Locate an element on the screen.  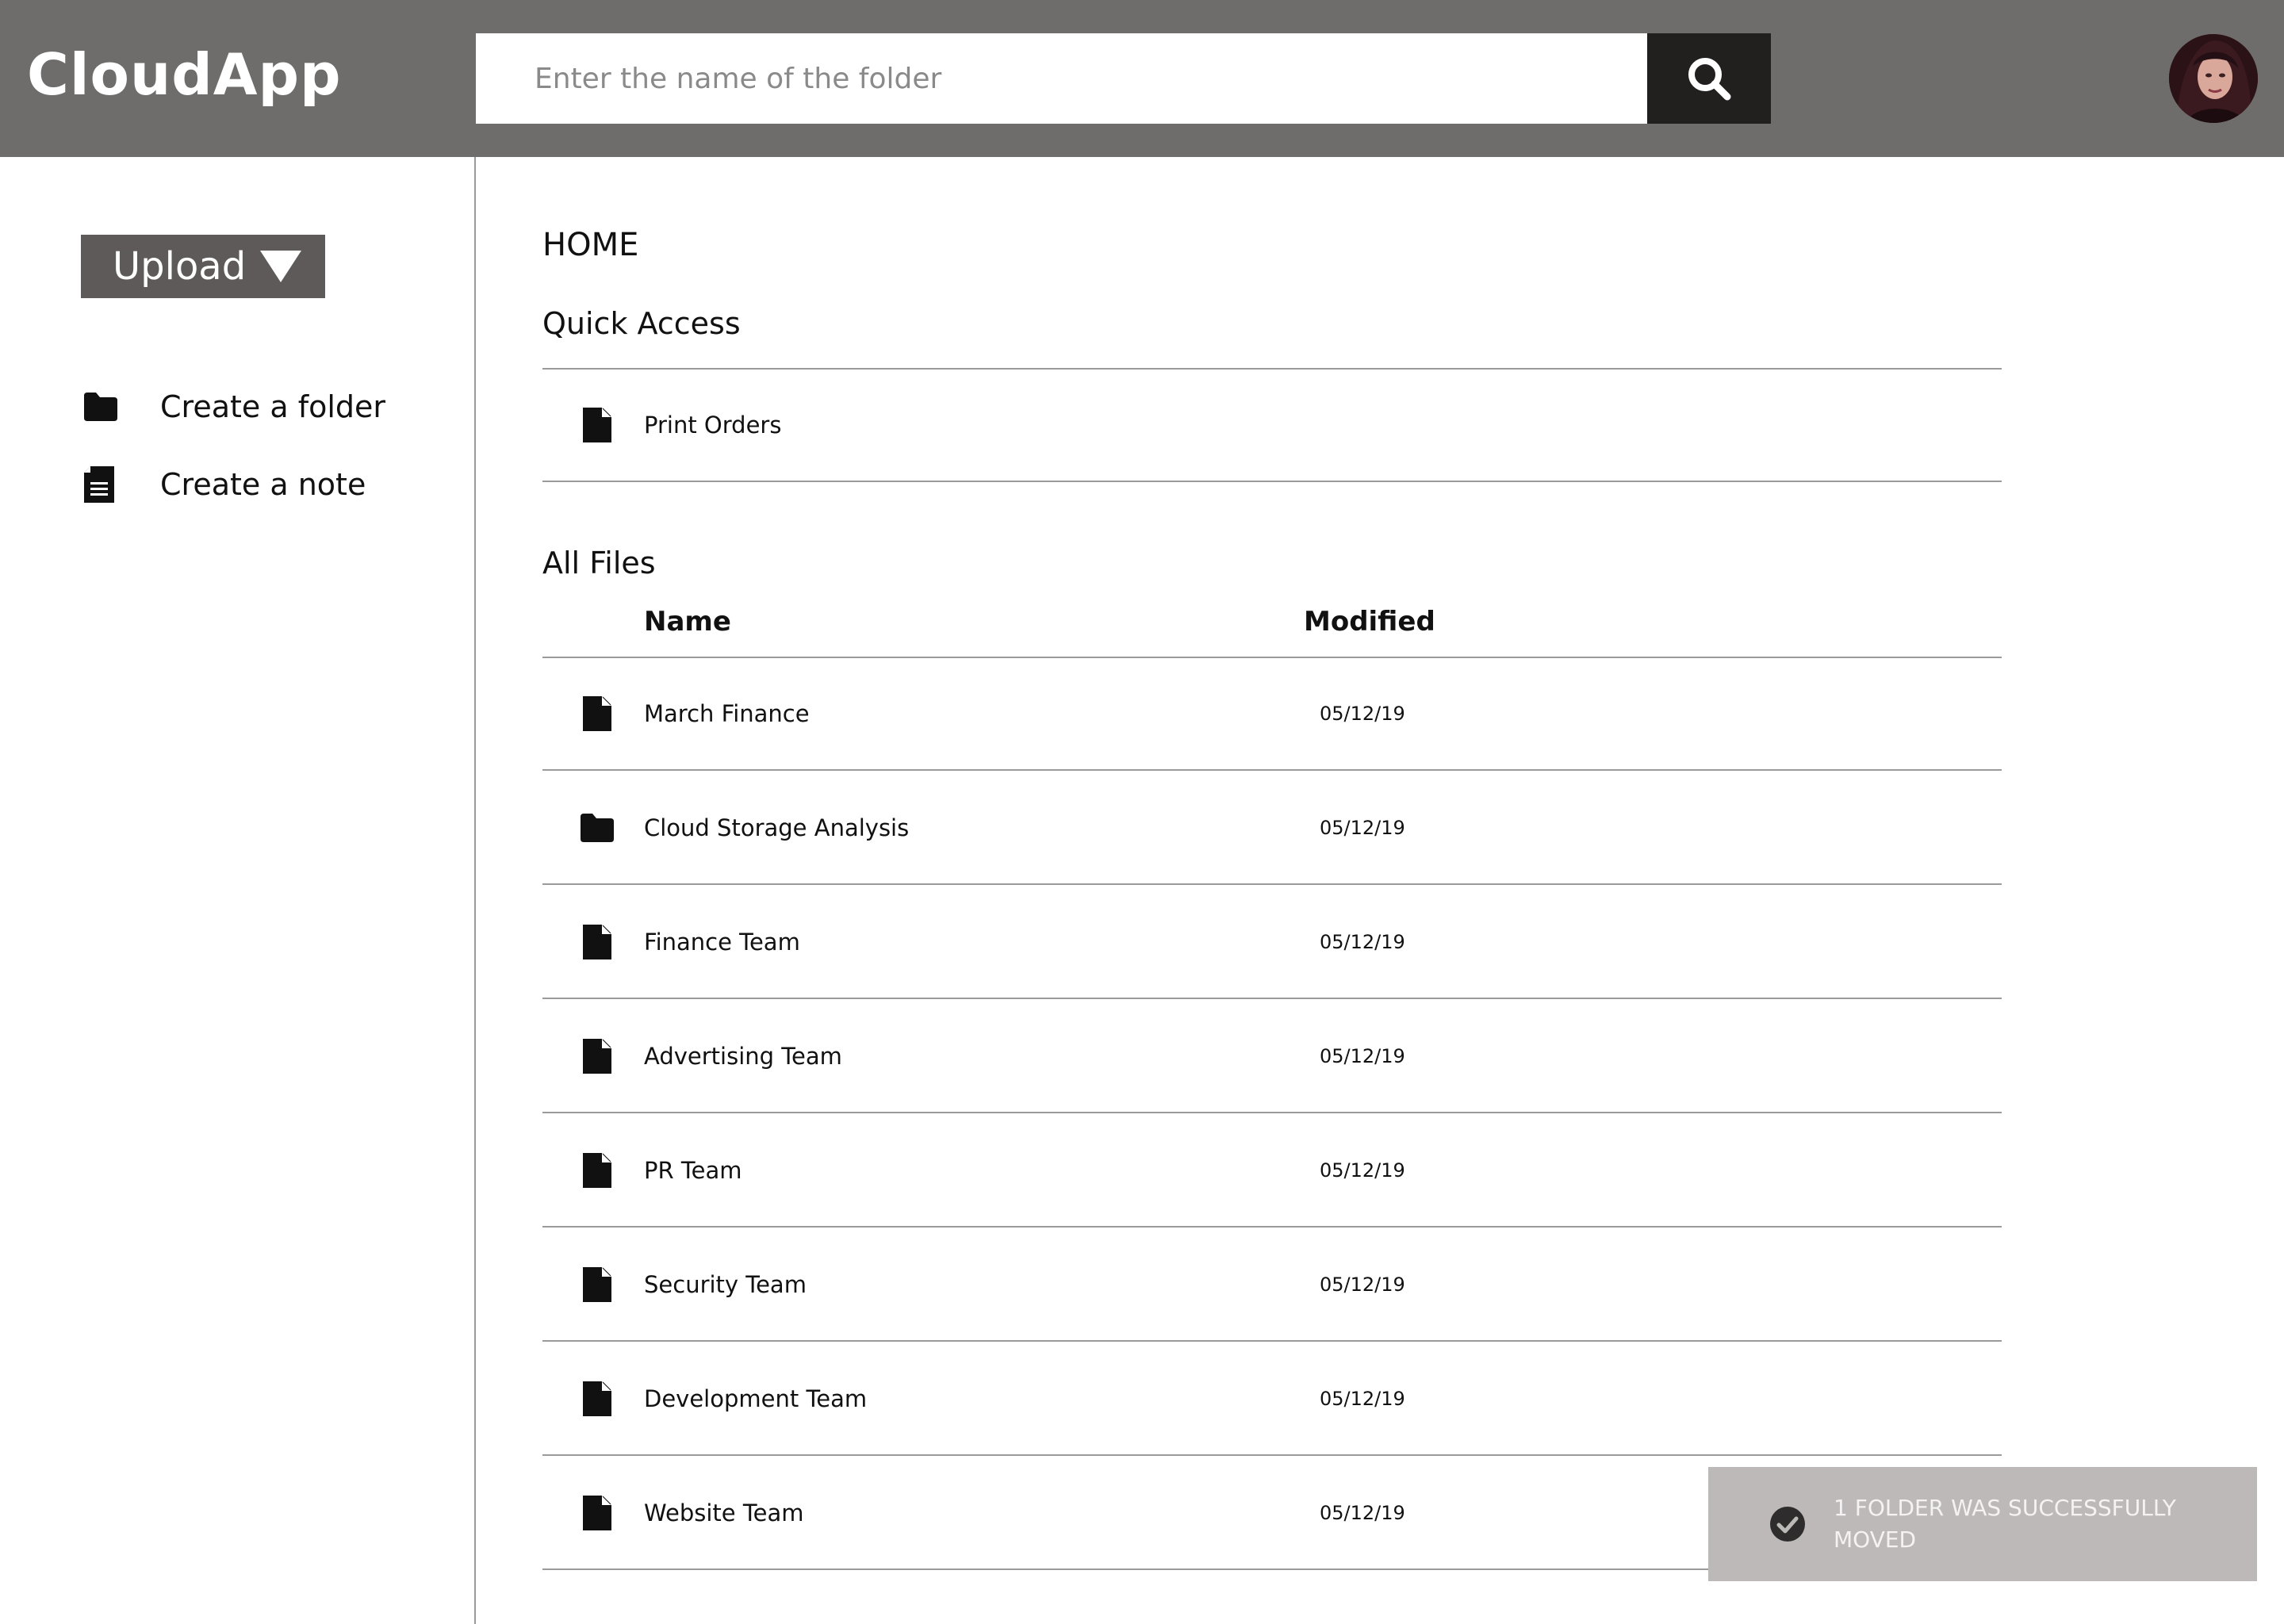
file-row-name: PR Team is located at coordinates (693, 1170).